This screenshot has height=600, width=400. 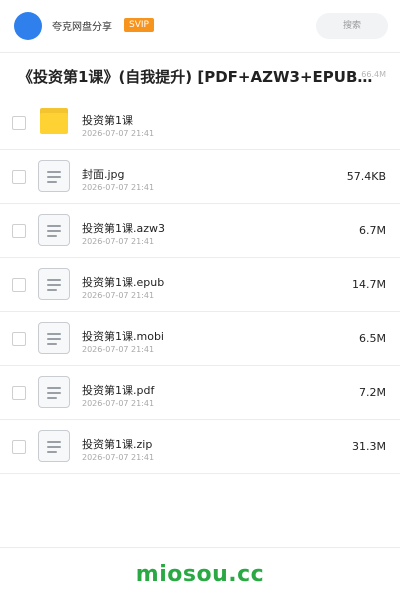 What do you see at coordinates (28, 26) in the screenshot?
I see `avatar` at bounding box center [28, 26].